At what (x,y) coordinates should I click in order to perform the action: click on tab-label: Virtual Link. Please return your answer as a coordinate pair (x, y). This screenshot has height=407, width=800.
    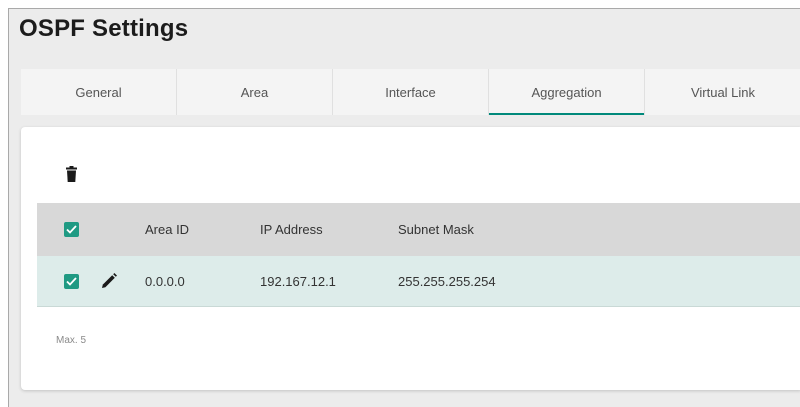
    Looking at the image, I should click on (723, 92).